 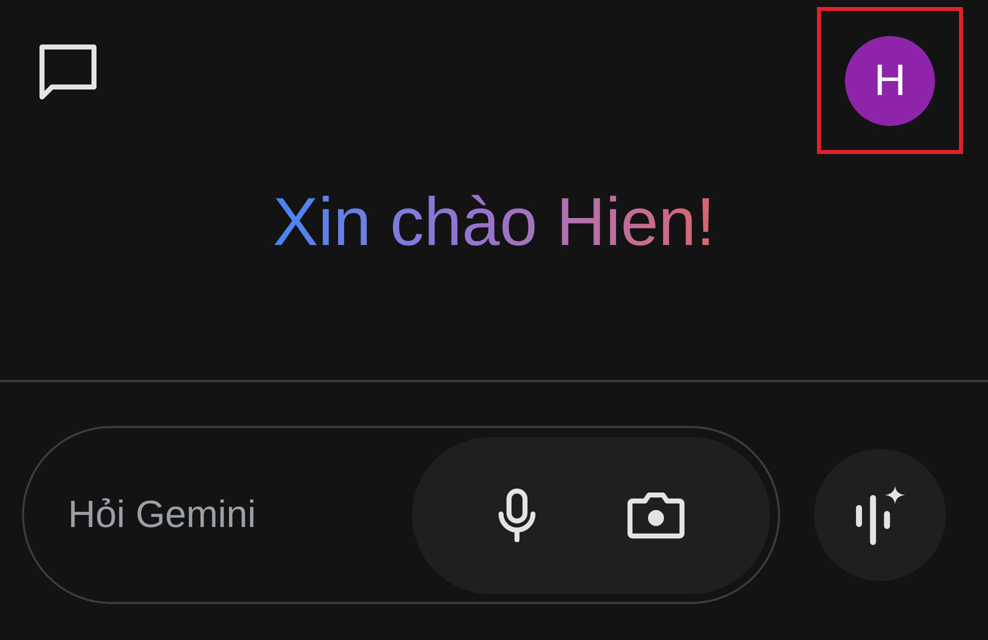 I want to click on camera-icon, so click(x=656, y=515).